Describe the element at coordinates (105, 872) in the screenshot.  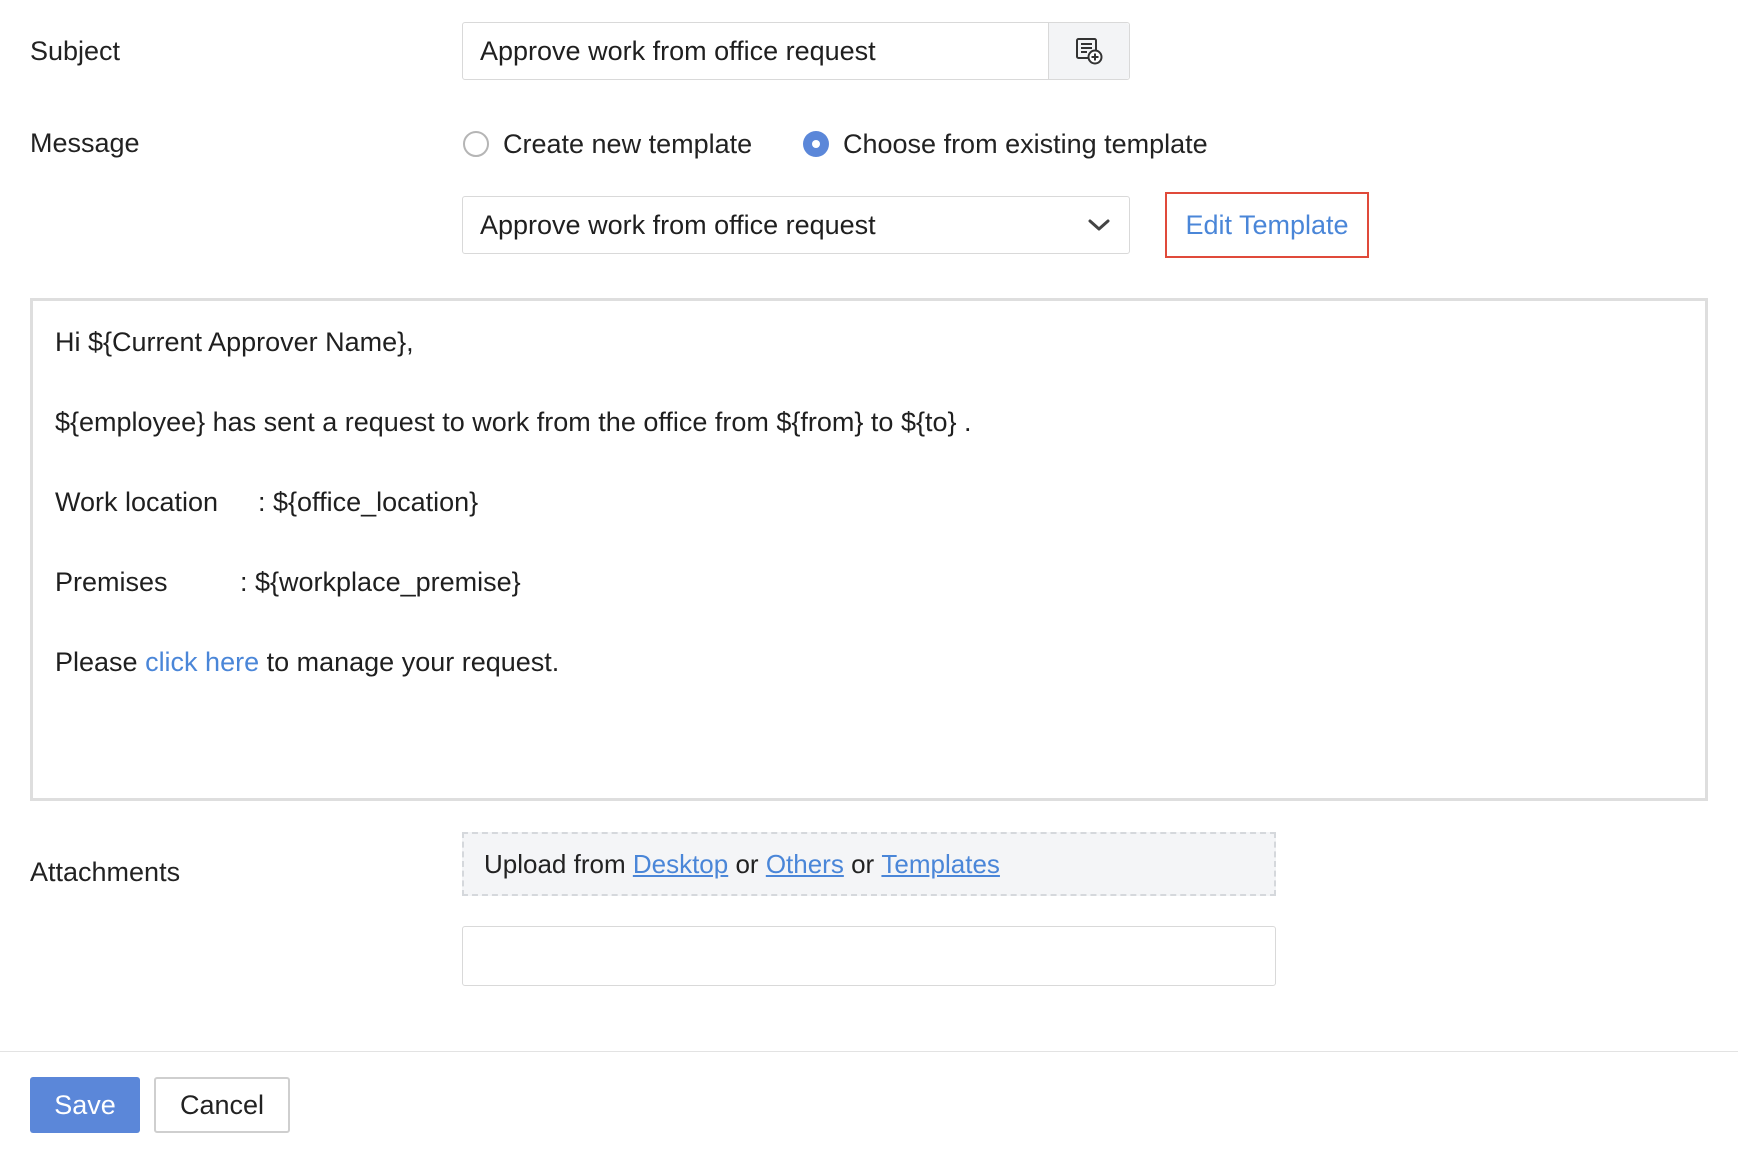
I see `attachments-label: Attachments` at that location.